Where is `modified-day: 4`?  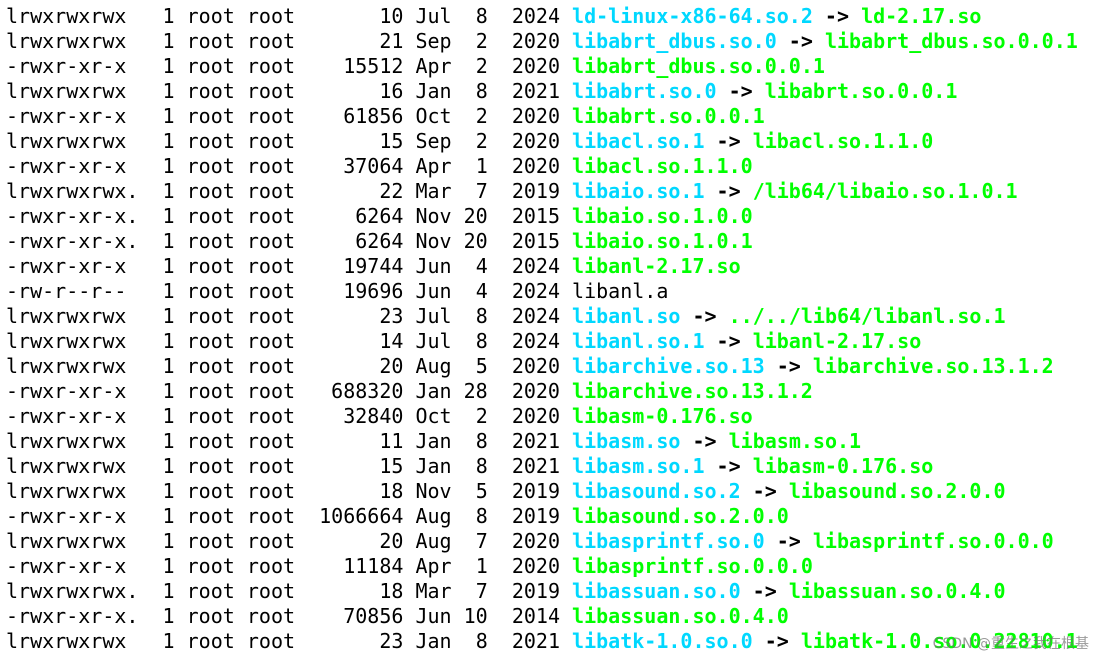 modified-day: 4 is located at coordinates (481, 266).